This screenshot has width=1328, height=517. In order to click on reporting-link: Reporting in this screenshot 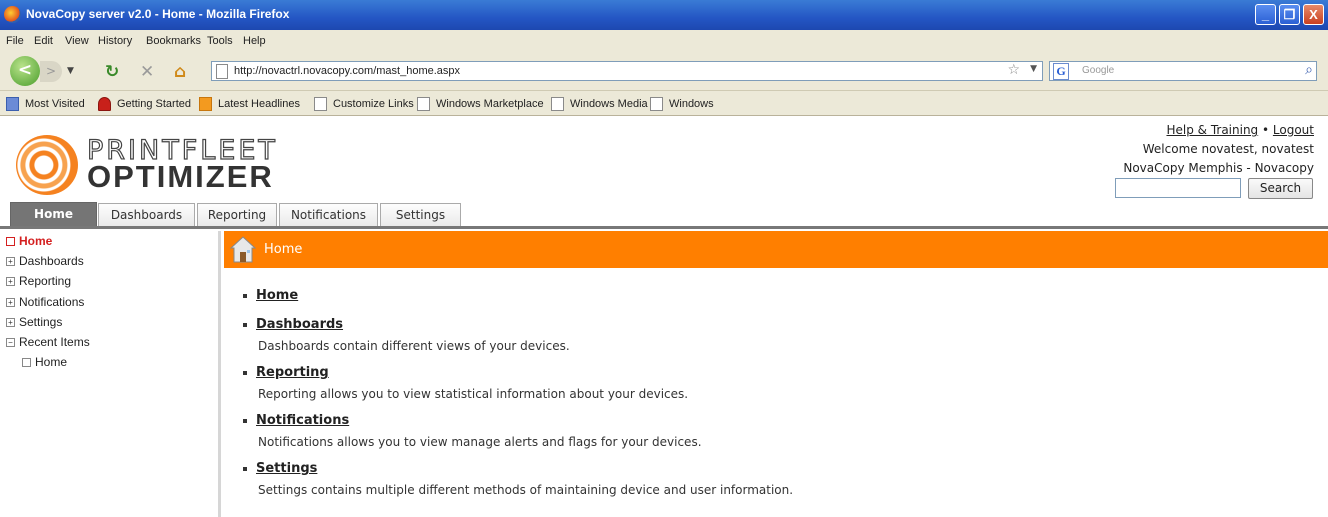, I will do `click(292, 372)`.